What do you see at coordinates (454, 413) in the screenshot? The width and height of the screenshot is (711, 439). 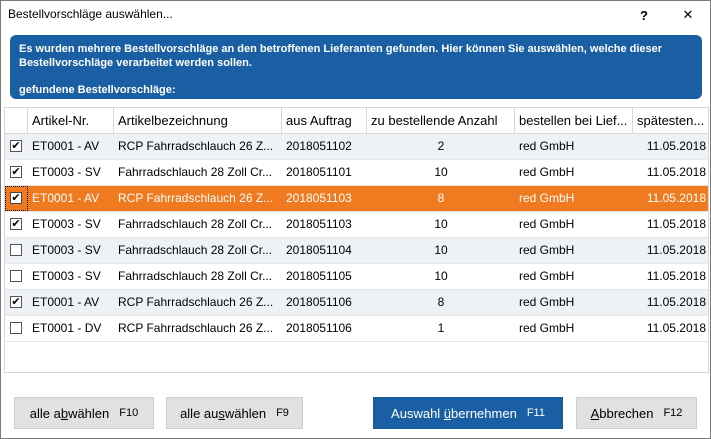 I see `apply-selection-label: Auswahl übernehmen` at bounding box center [454, 413].